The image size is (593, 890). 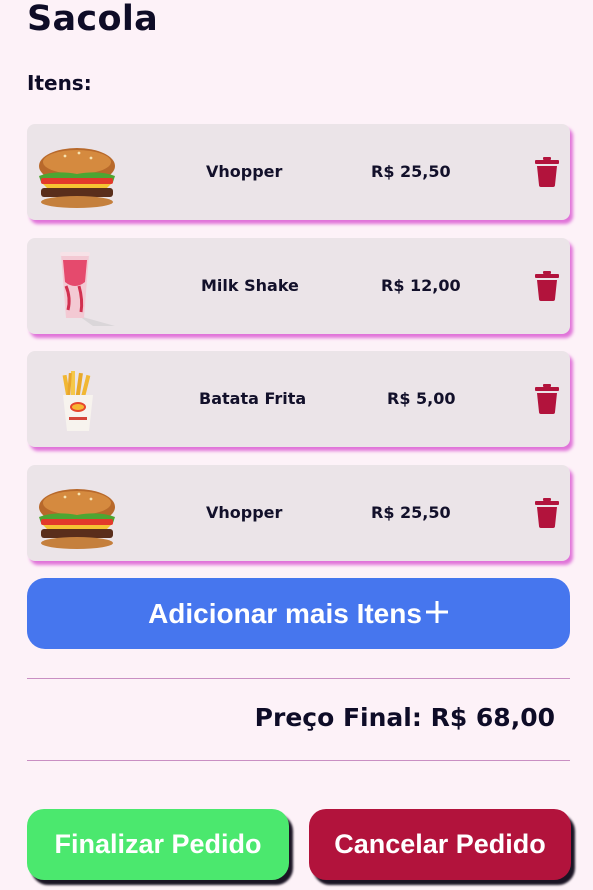 I want to click on plus-icon, so click(x=436, y=611).